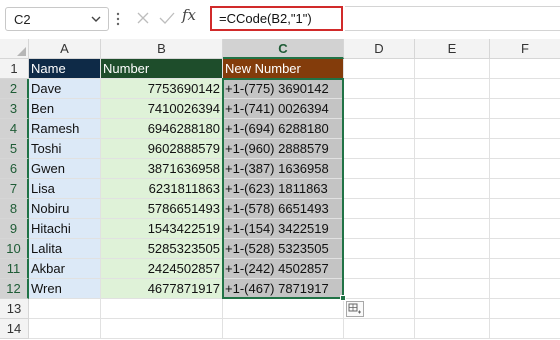 The image size is (560, 340). I want to click on new-number-cell: +1-(623) 1811863, so click(283, 189).